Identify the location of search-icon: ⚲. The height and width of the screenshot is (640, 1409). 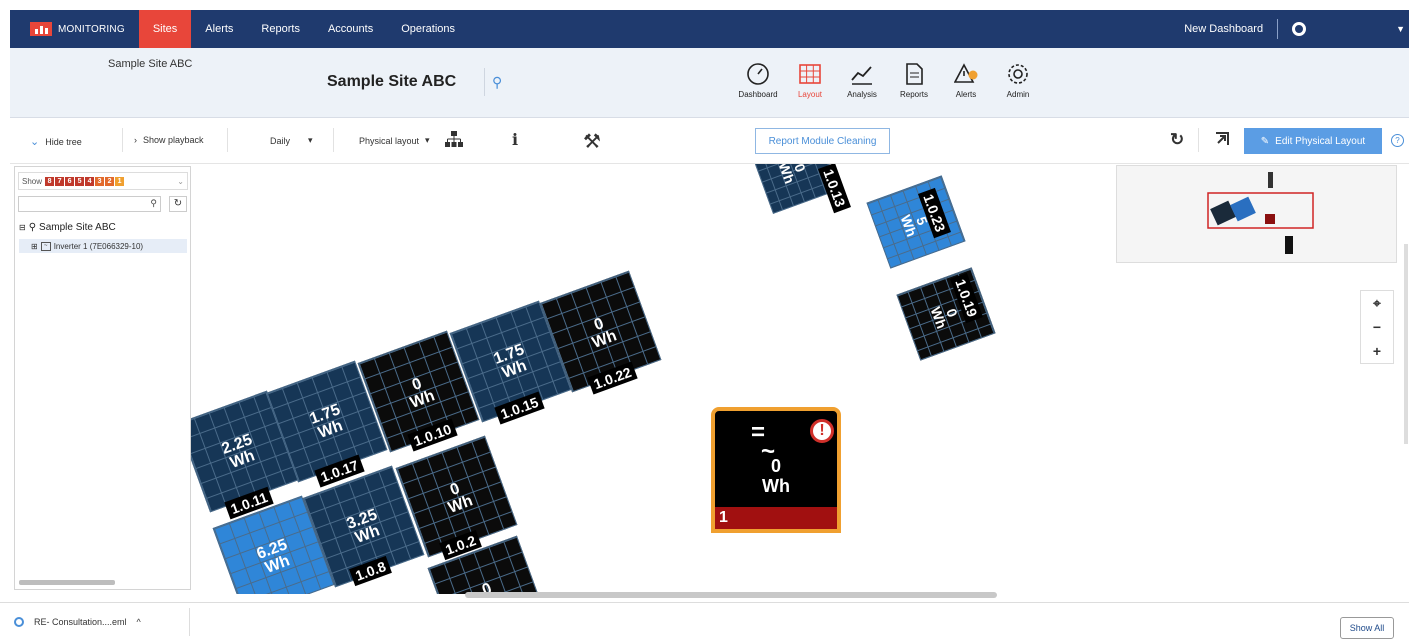
(497, 82).